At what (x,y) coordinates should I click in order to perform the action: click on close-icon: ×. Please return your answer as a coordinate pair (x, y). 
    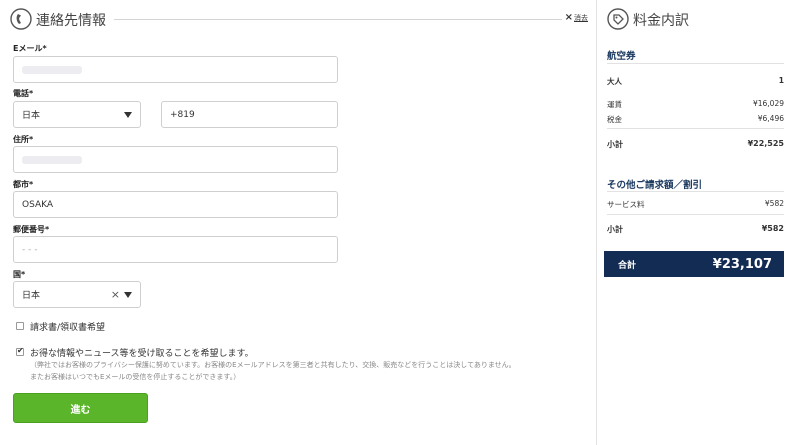
    Looking at the image, I should click on (568, 17).